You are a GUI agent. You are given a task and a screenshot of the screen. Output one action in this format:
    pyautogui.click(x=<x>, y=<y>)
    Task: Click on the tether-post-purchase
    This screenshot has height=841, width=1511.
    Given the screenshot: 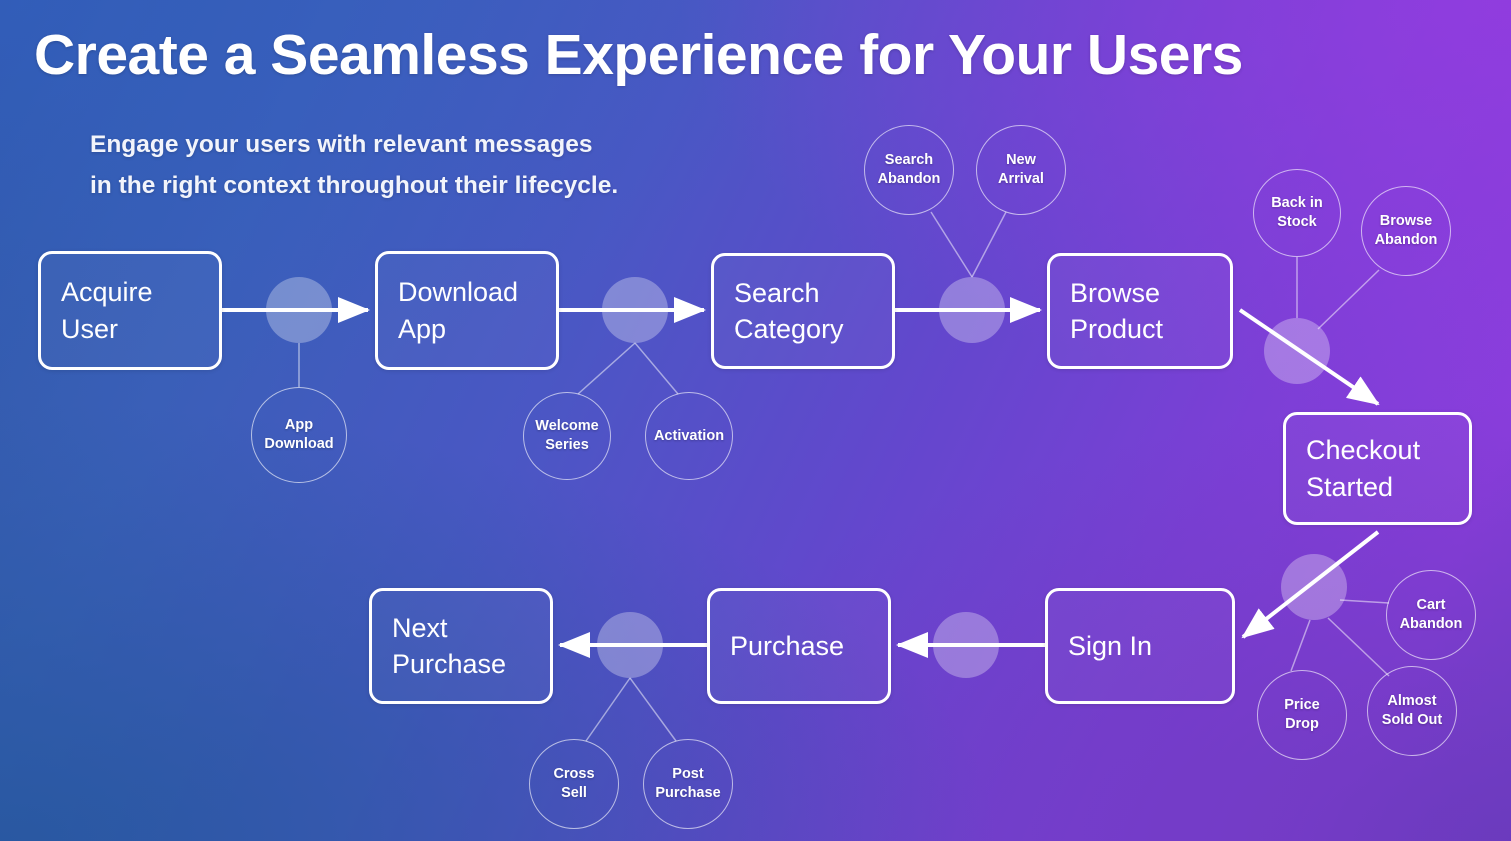 What is the action you would take?
    pyautogui.click(x=653, y=709)
    